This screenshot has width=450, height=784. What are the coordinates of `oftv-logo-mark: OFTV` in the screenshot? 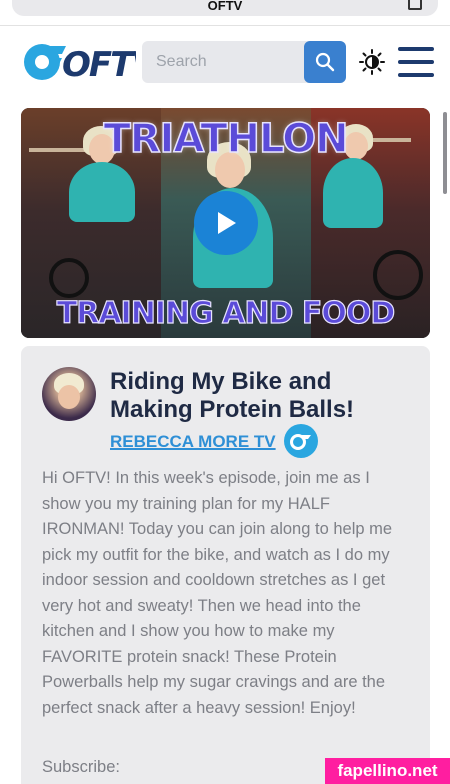 It's located at (80, 64).